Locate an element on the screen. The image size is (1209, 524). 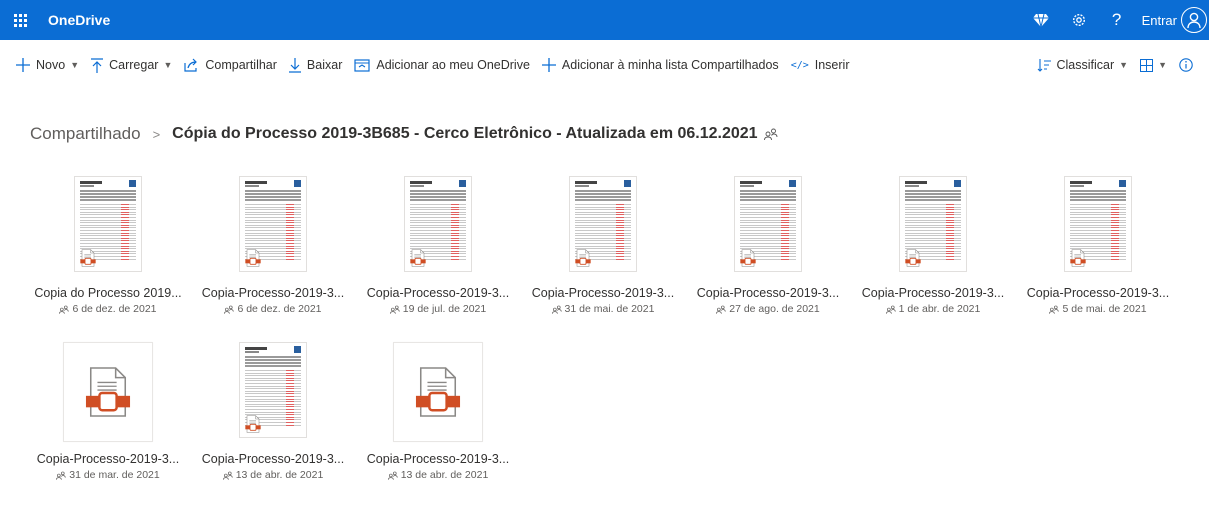
chevron-right-icon: > is located at coordinates (156, 134).